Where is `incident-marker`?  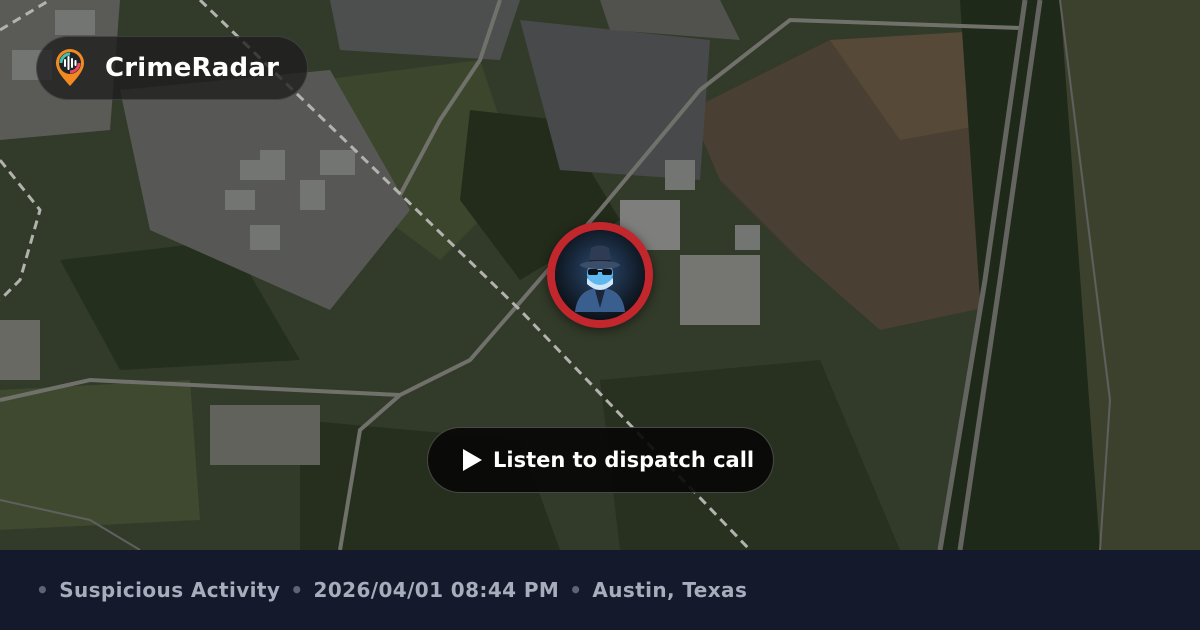
incident-marker is located at coordinates (600, 275).